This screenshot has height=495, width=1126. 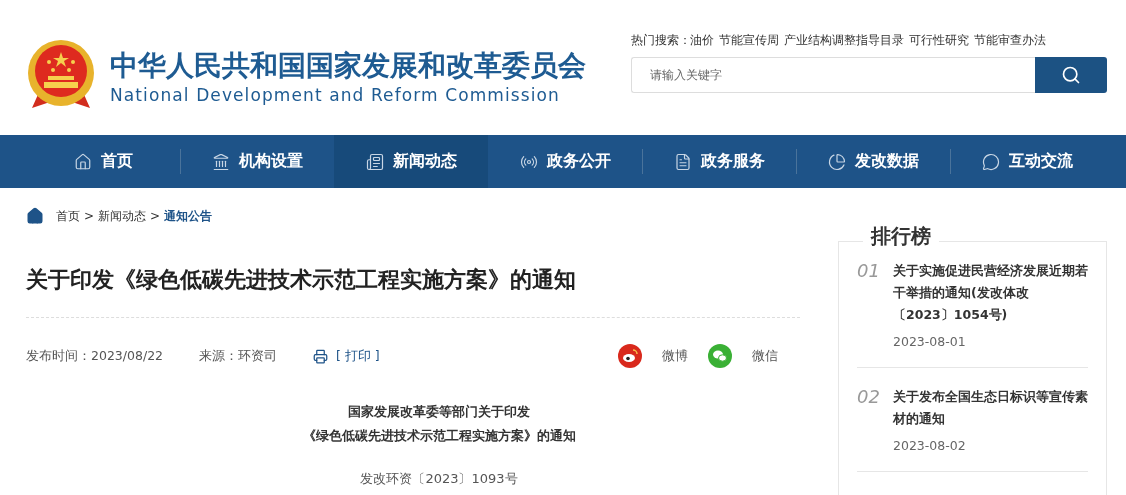 What do you see at coordinates (990, 293) in the screenshot?
I see `ranking-link: 关于实施促进民营经济发展近期若干举措的通知(发改体改〔2023〕1054号)` at bounding box center [990, 293].